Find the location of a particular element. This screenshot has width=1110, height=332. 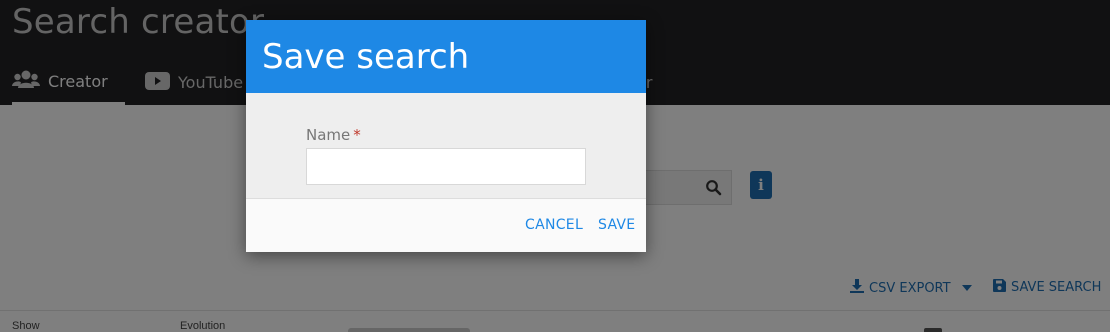

name-label-text: Name is located at coordinates (328, 135).